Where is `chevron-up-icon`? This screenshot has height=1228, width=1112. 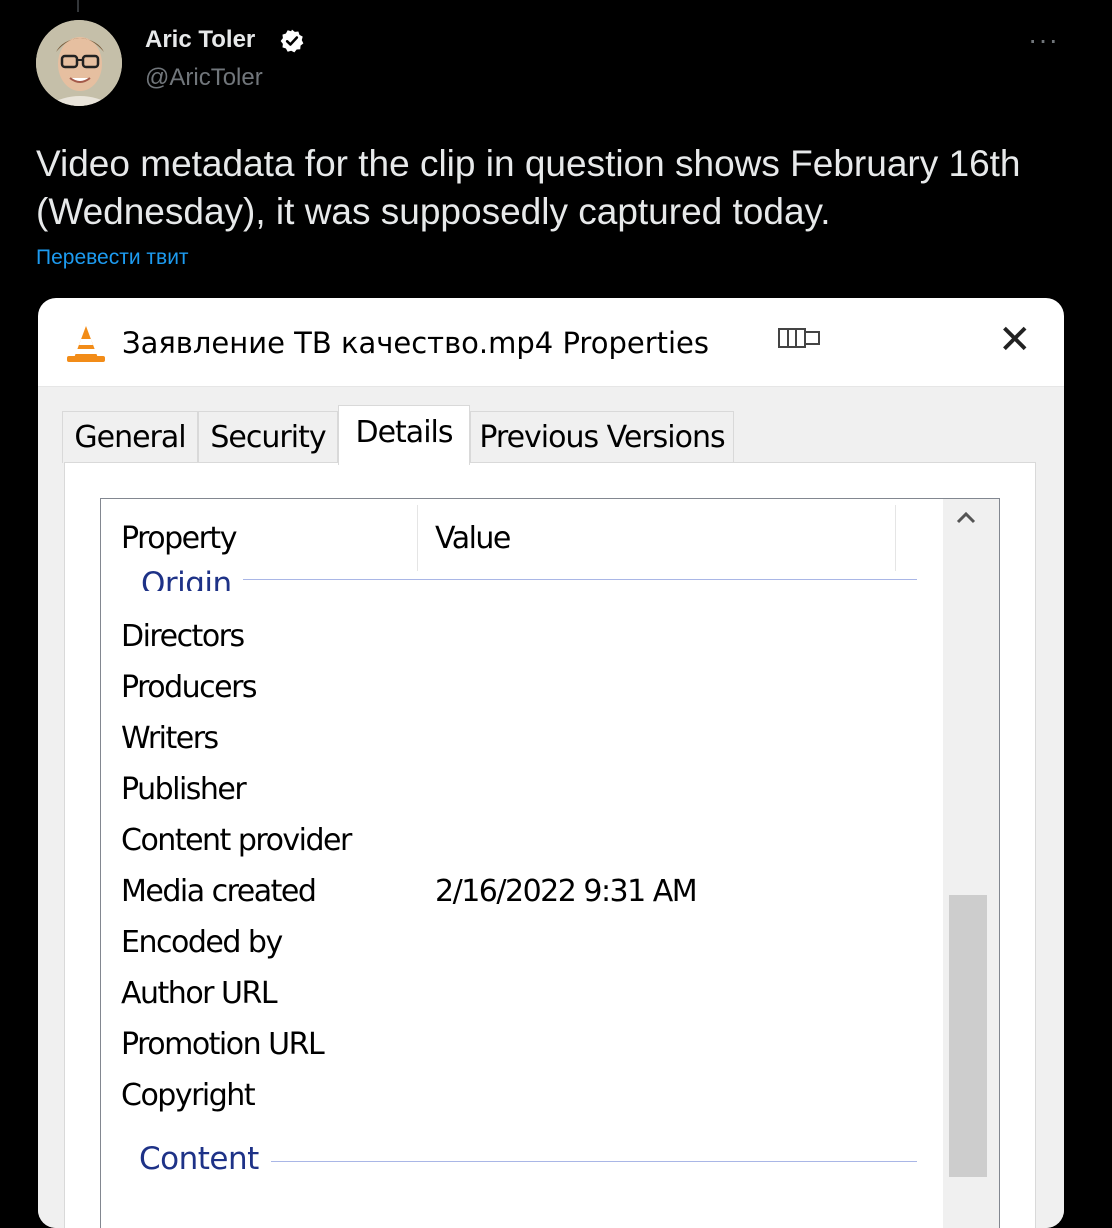 chevron-up-icon is located at coordinates (966, 518).